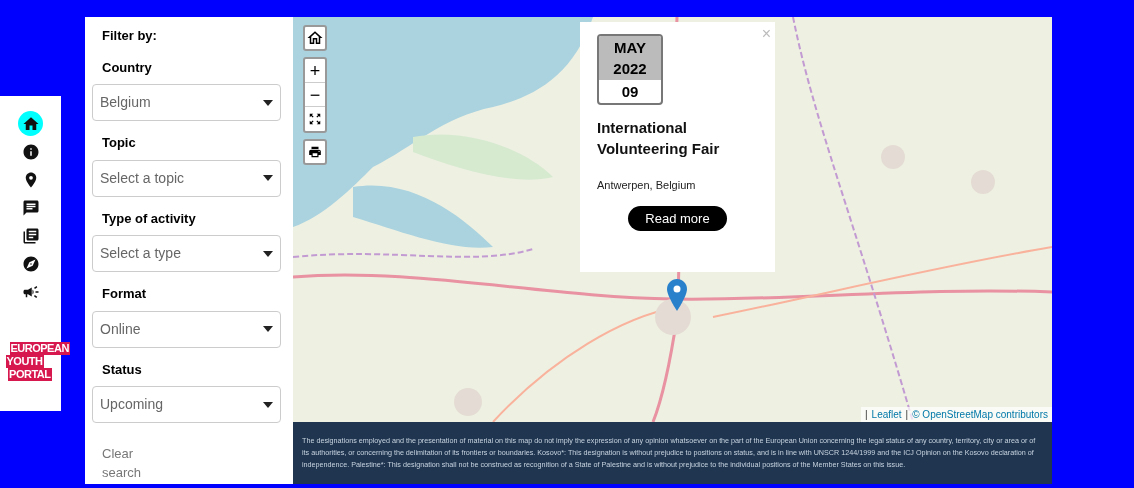 This screenshot has width=1134, height=488. I want to click on date-day: 09, so click(630, 91).